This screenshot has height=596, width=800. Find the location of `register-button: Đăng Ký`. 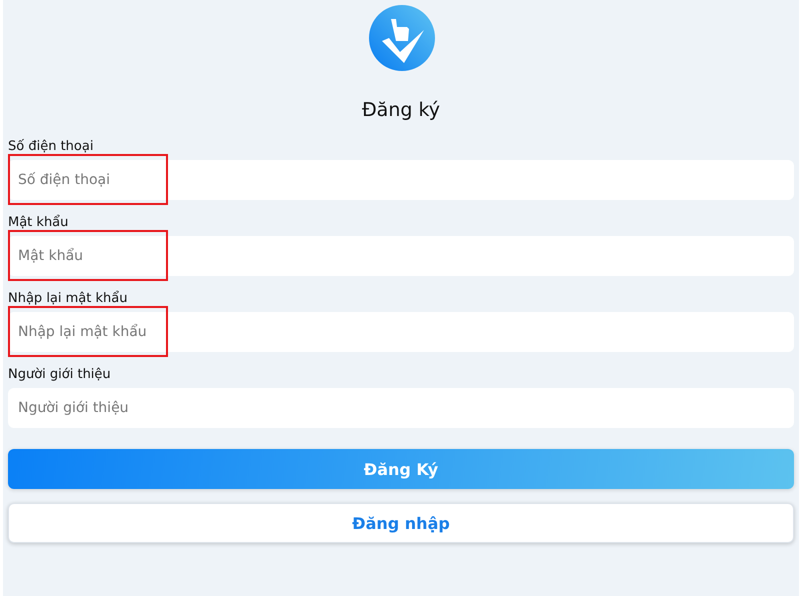

register-button: Đăng Ký is located at coordinates (401, 469).